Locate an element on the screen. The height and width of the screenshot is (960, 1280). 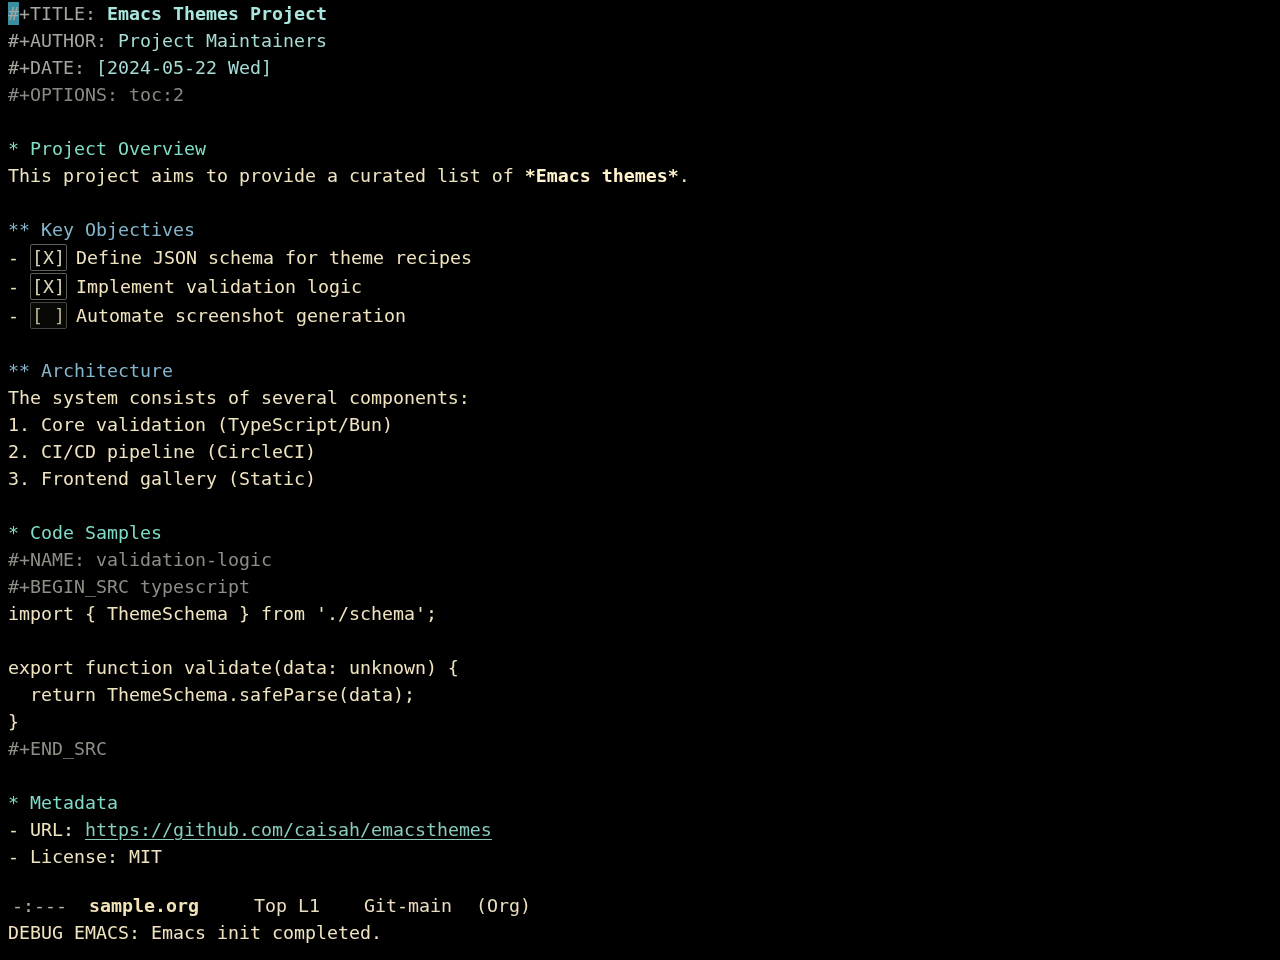
outline-heading: * Project Overview is located at coordinates (107, 149).